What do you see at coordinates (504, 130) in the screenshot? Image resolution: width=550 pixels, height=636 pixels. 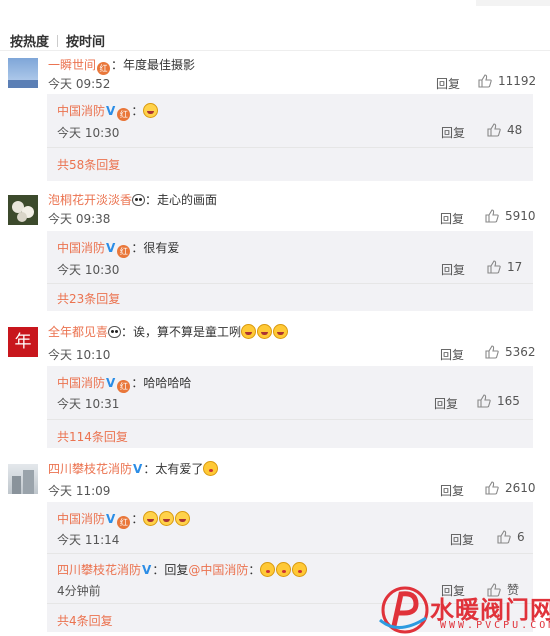 I see `like-button: 48` at bounding box center [504, 130].